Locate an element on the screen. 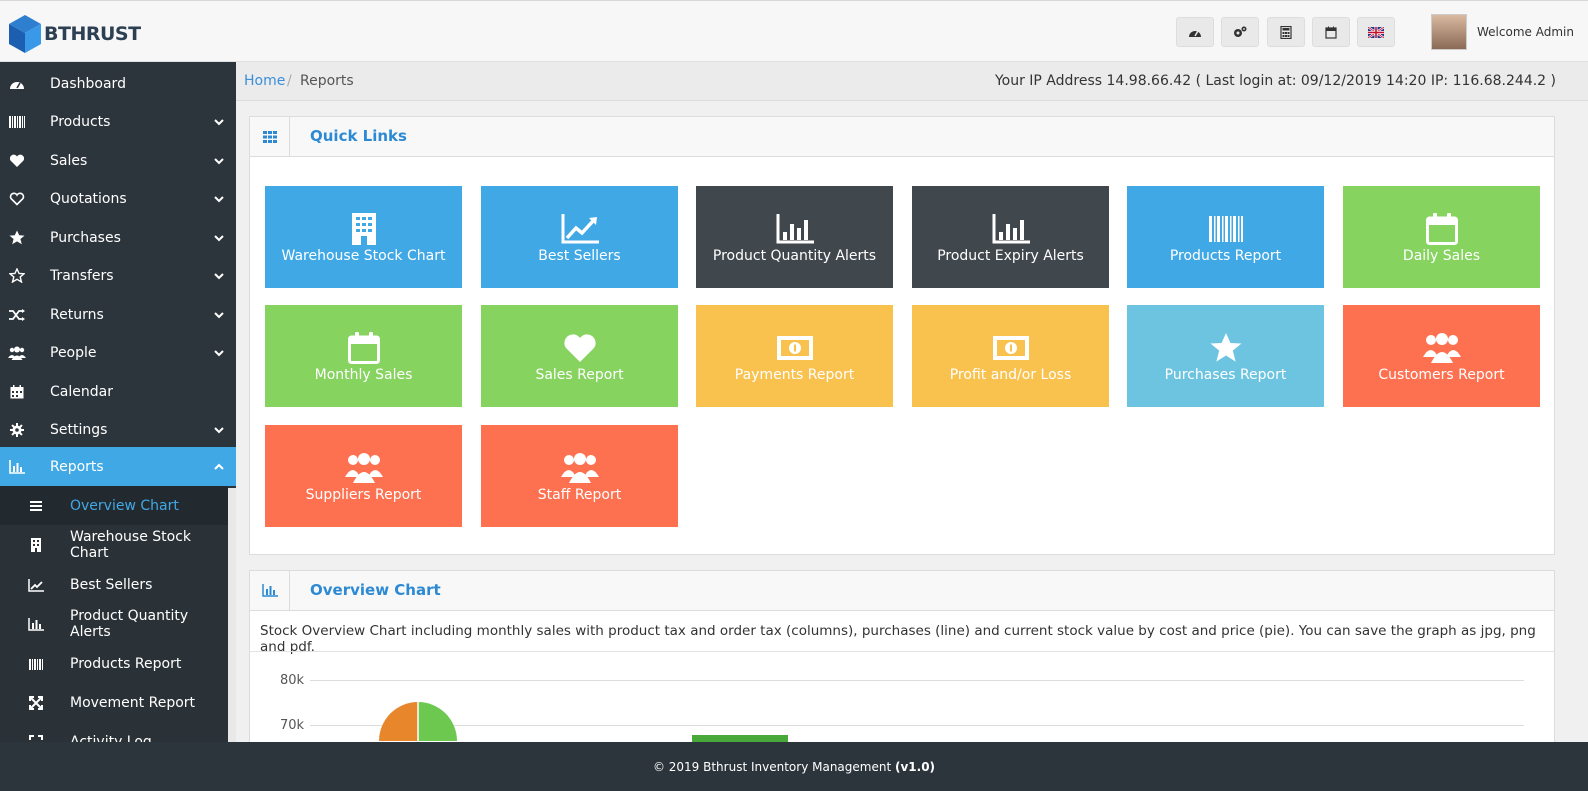  tile-suppliers-report: Suppliers Report is located at coordinates (363, 476).